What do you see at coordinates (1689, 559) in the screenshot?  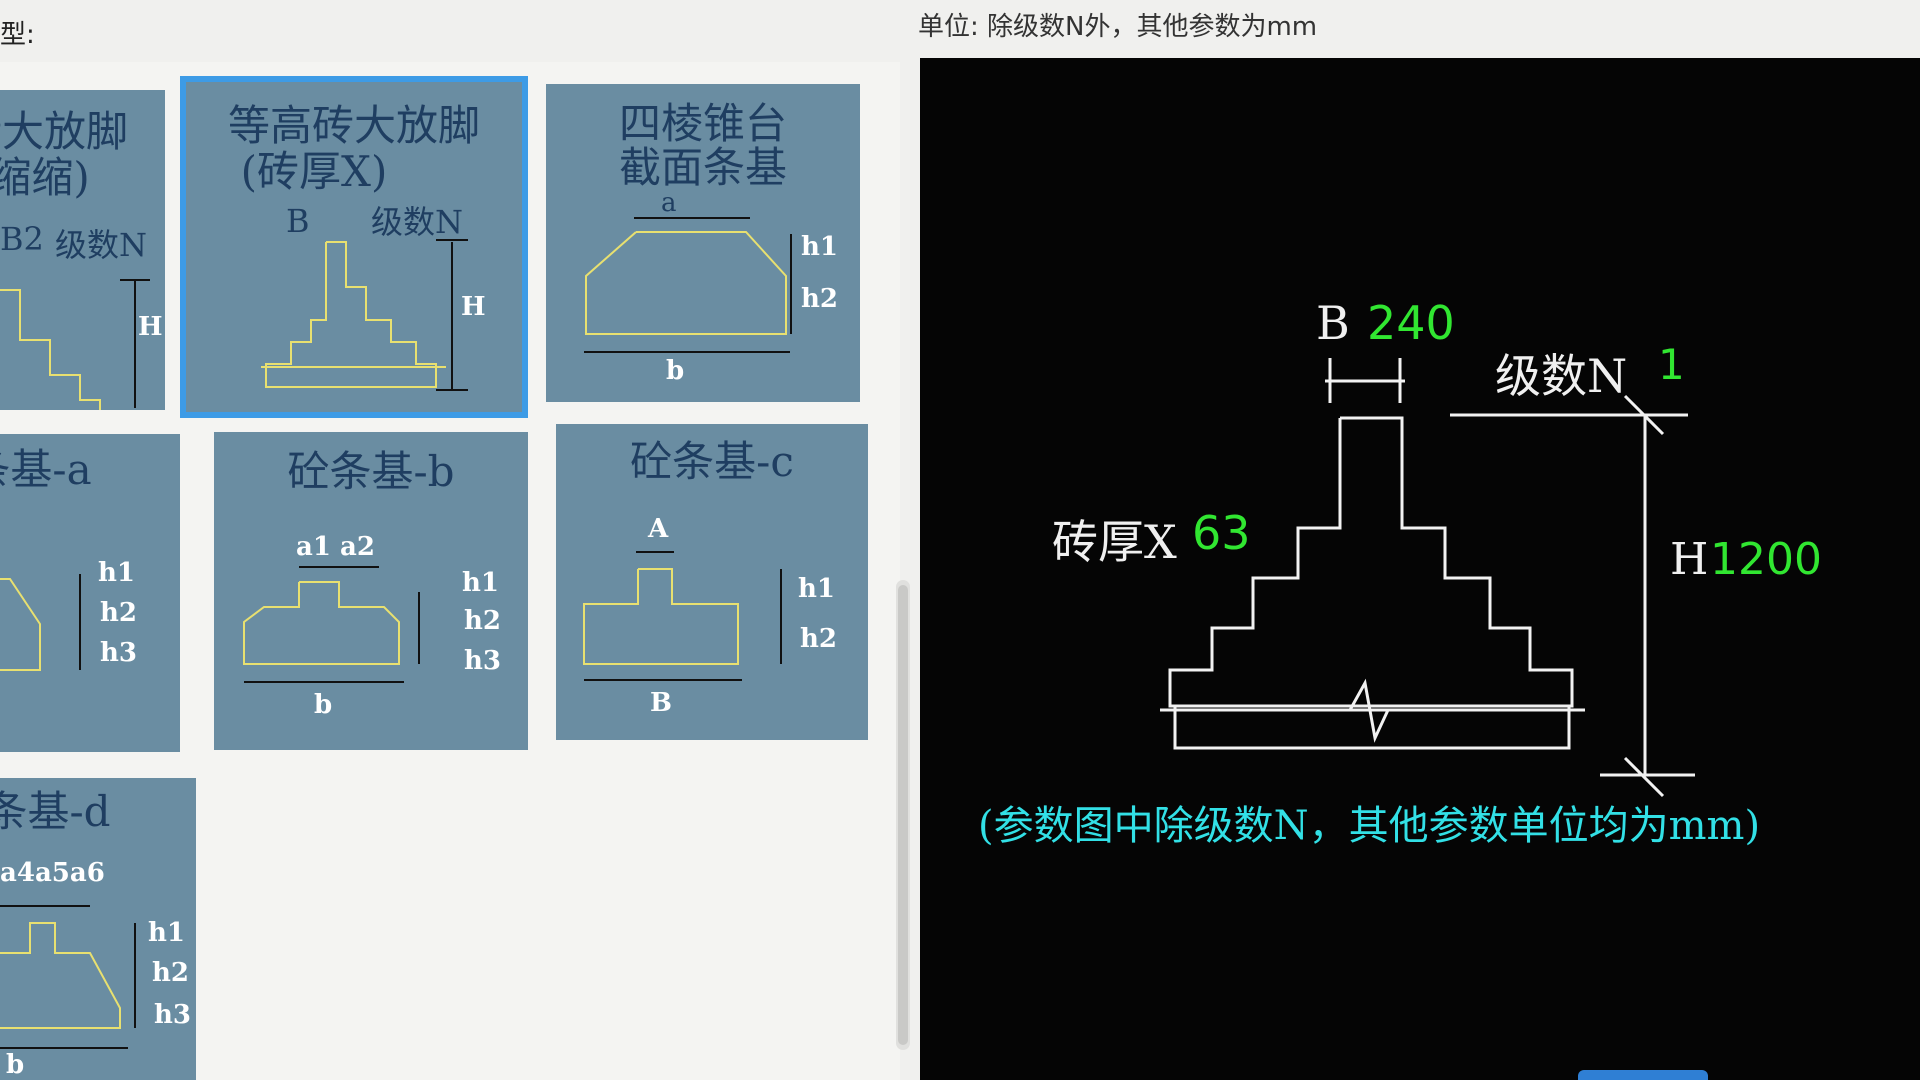 I see `preview-h-label: H` at bounding box center [1689, 559].